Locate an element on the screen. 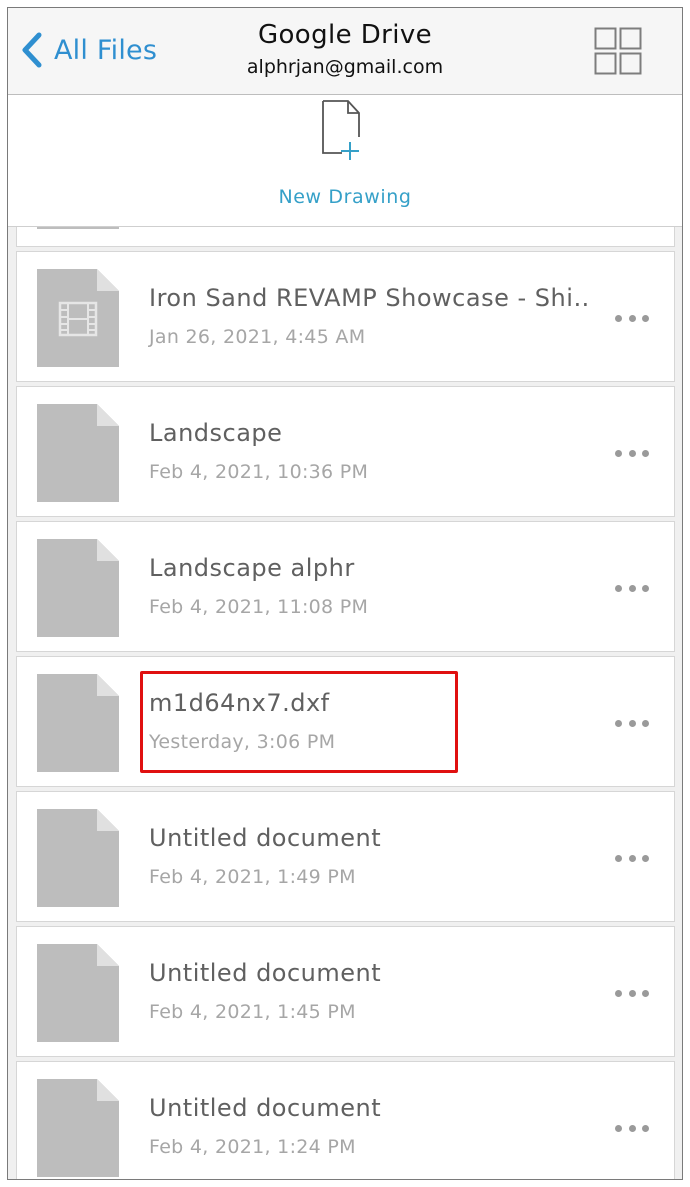 This screenshot has height=1187, width=690. file-row: Untitled document Feb 4, 2021, 1:49 PM is located at coordinates (345, 856).